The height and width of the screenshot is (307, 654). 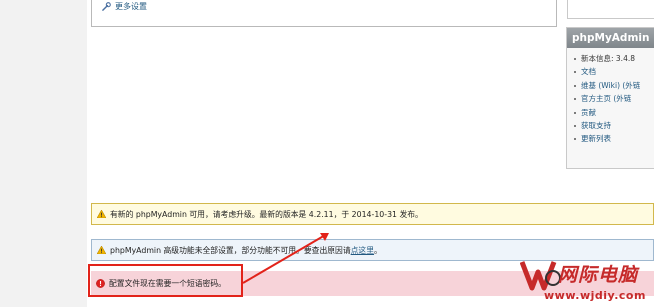 What do you see at coordinates (598, 275) in the screenshot?
I see `watermark-name: 网际电脑` at bounding box center [598, 275].